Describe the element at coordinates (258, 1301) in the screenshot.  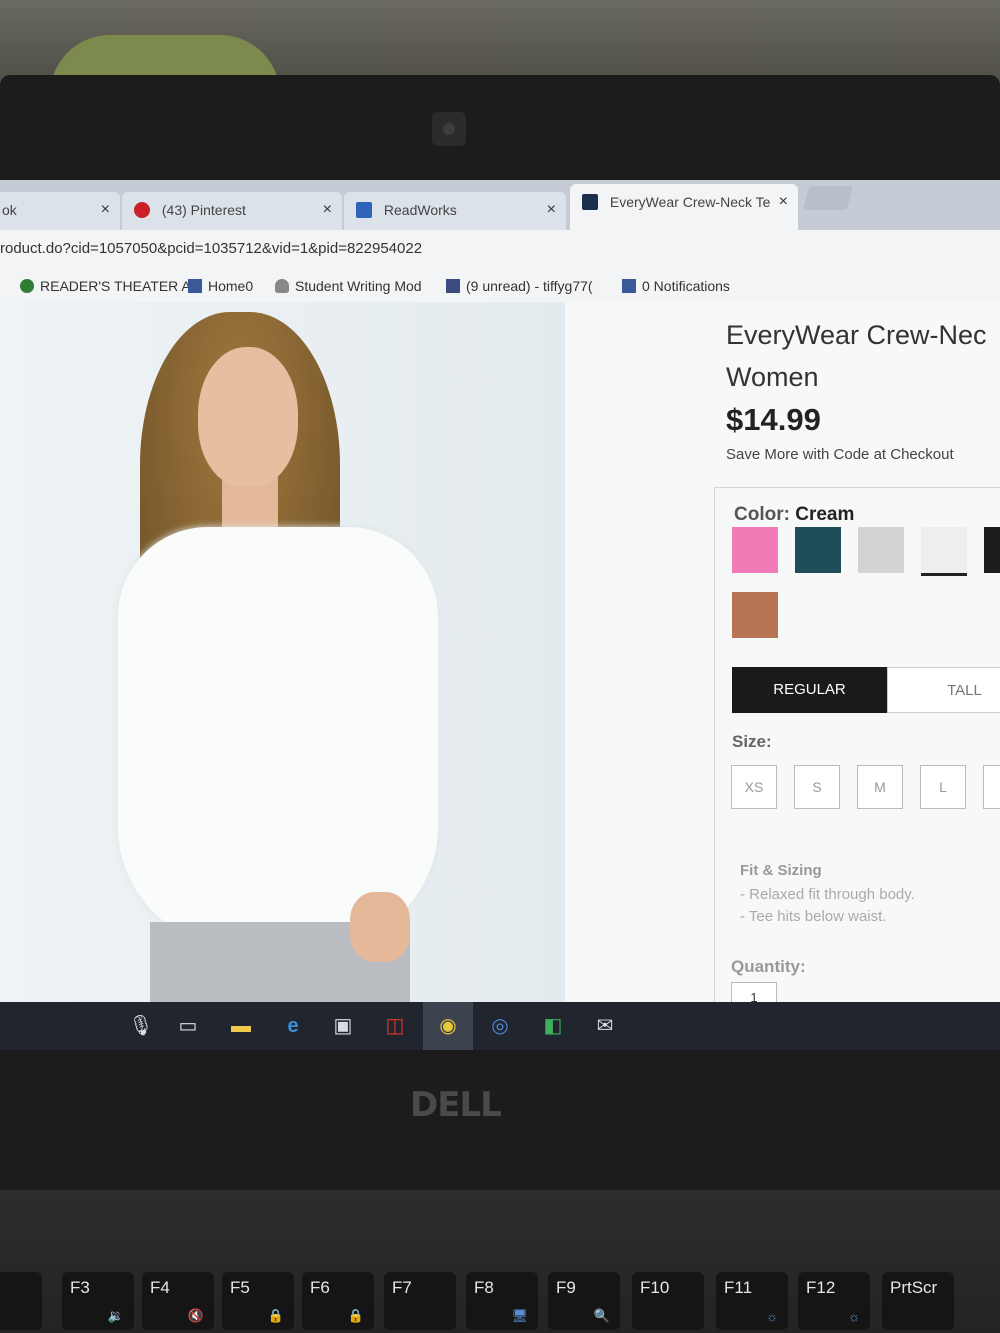
I see `function-key: F5 🔒` at that location.